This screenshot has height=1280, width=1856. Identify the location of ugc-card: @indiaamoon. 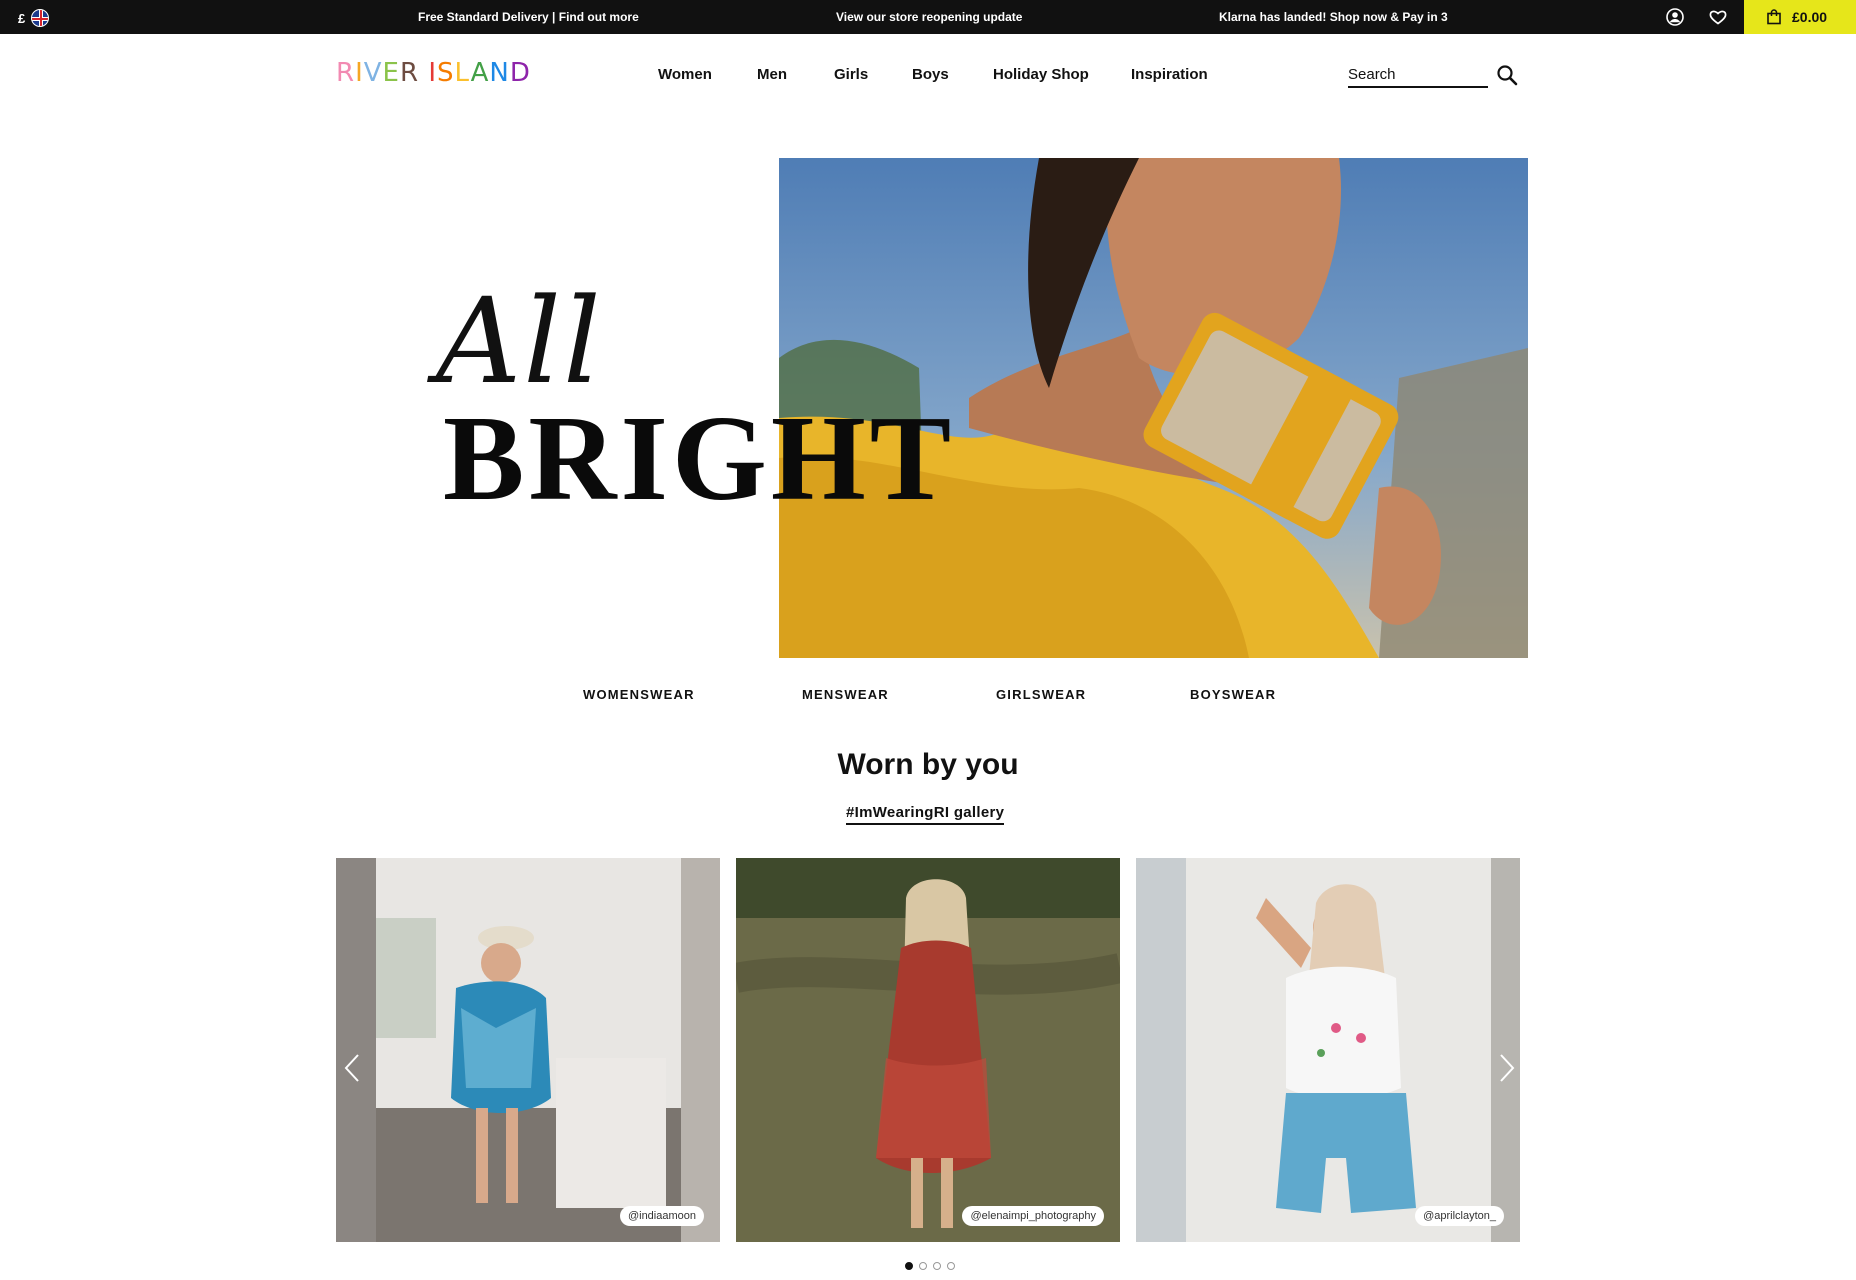
(528, 1050).